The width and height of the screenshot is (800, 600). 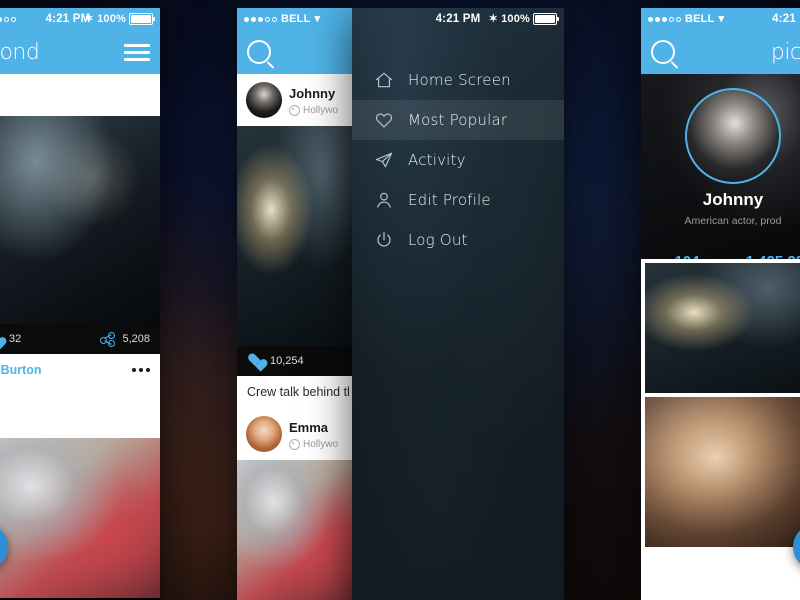 What do you see at coordinates (15, 339) in the screenshot?
I see `like-count: 32` at bounding box center [15, 339].